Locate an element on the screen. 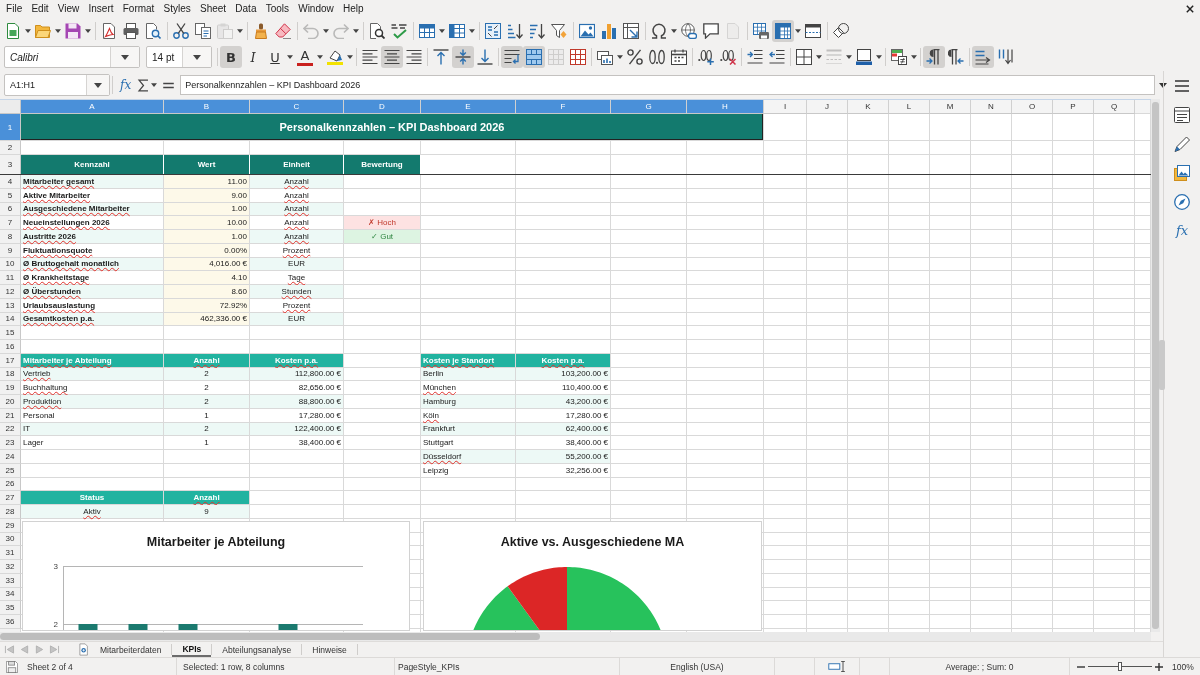  underline-button: U is located at coordinates (275, 57).